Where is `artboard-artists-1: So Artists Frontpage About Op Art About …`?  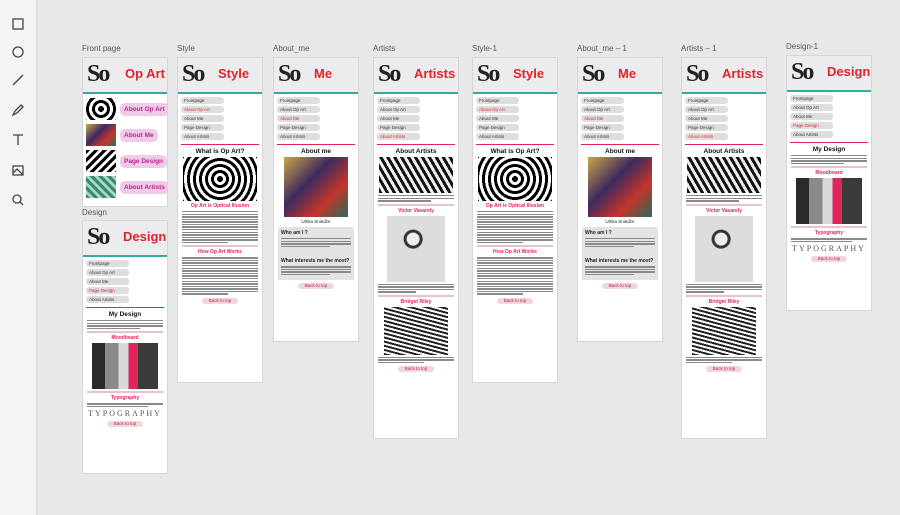 artboard-artists-1: So Artists Frontpage About Op Art About … is located at coordinates (724, 248).